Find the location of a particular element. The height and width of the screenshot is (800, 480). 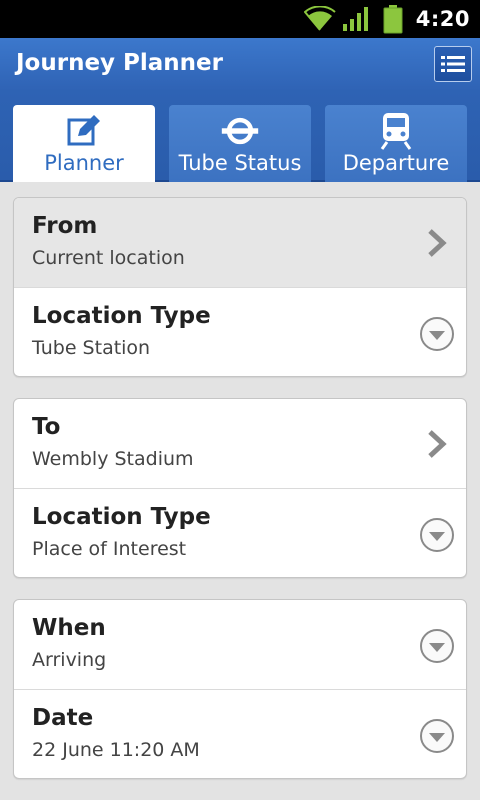

tab-tube-status: Tube Status is located at coordinates (240, 143).